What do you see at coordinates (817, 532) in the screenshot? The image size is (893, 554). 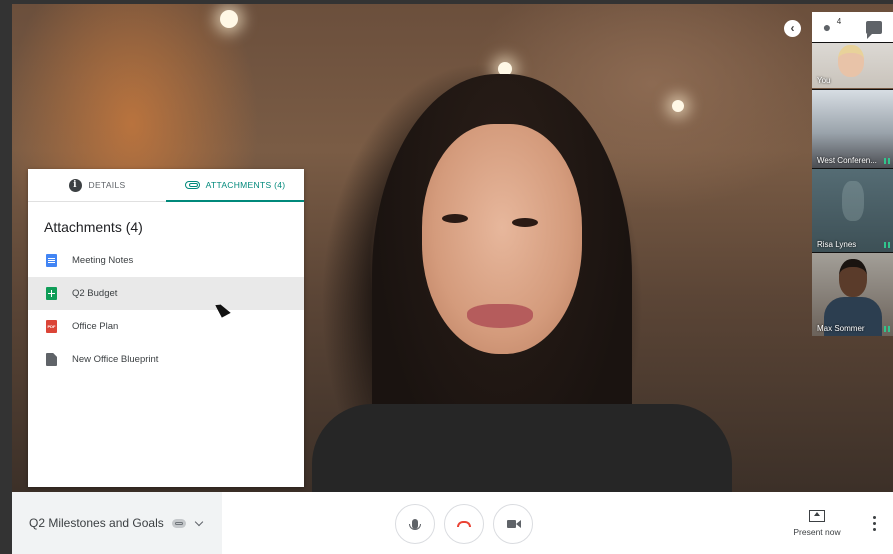 I see `present-now-label: Present now` at bounding box center [817, 532].